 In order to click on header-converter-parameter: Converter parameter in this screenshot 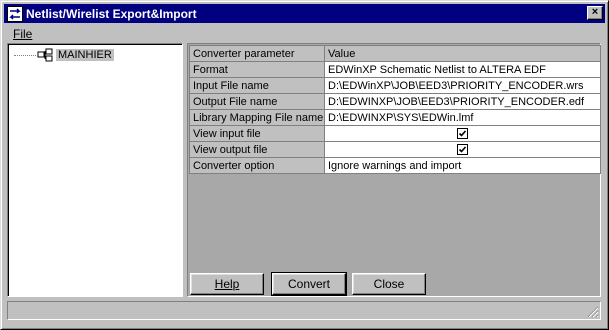, I will do `click(257, 53)`.